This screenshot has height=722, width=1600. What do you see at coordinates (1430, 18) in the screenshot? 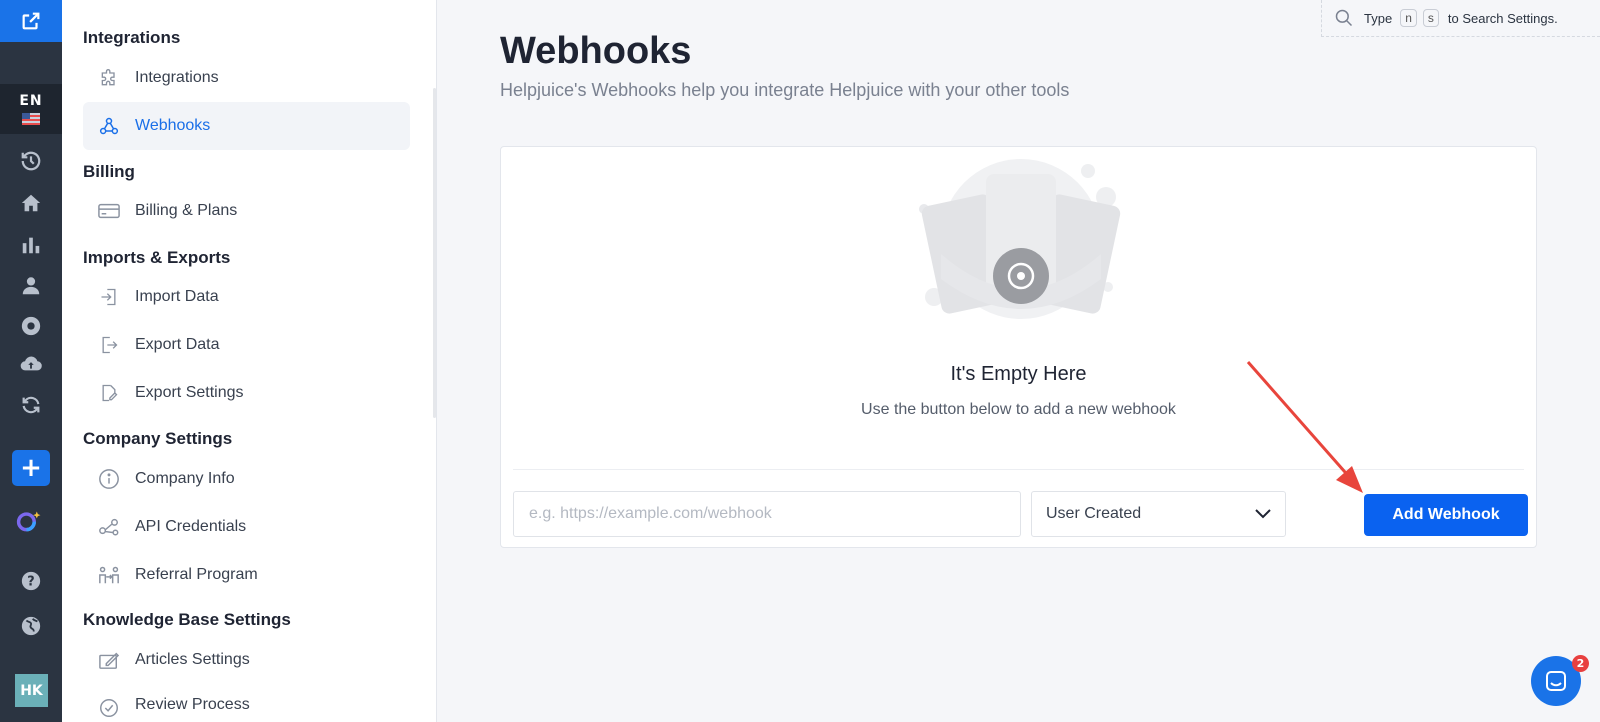
I see `shortcut-key-s: s` at bounding box center [1430, 18].